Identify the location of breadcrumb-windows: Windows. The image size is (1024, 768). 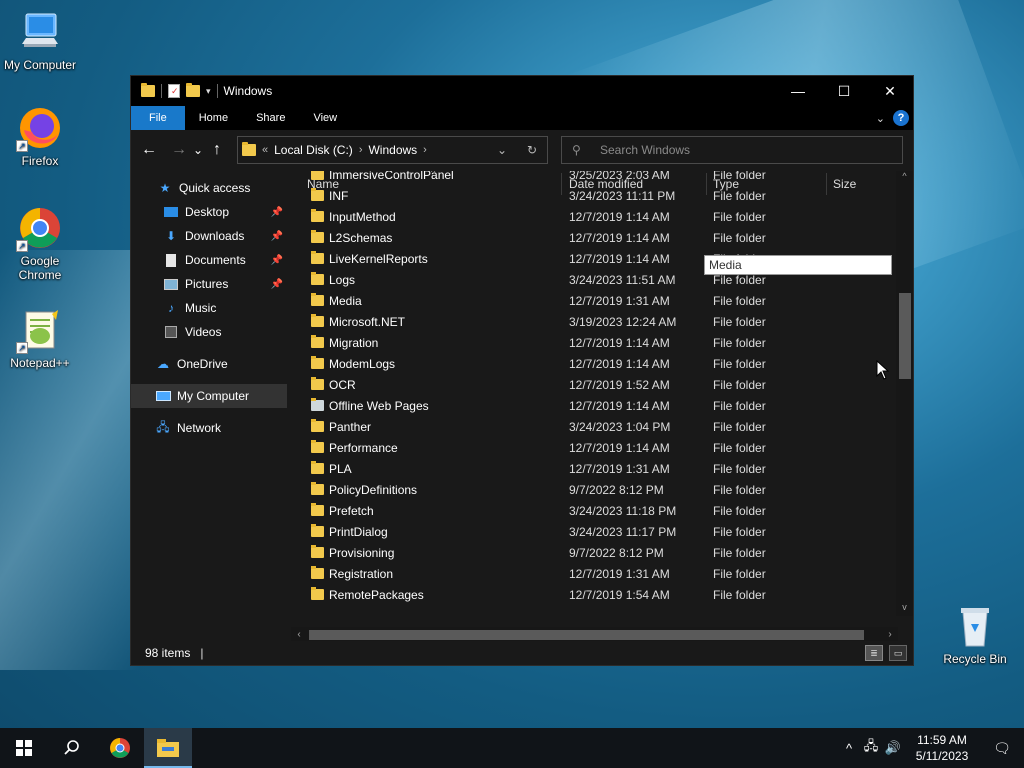
(392, 150).